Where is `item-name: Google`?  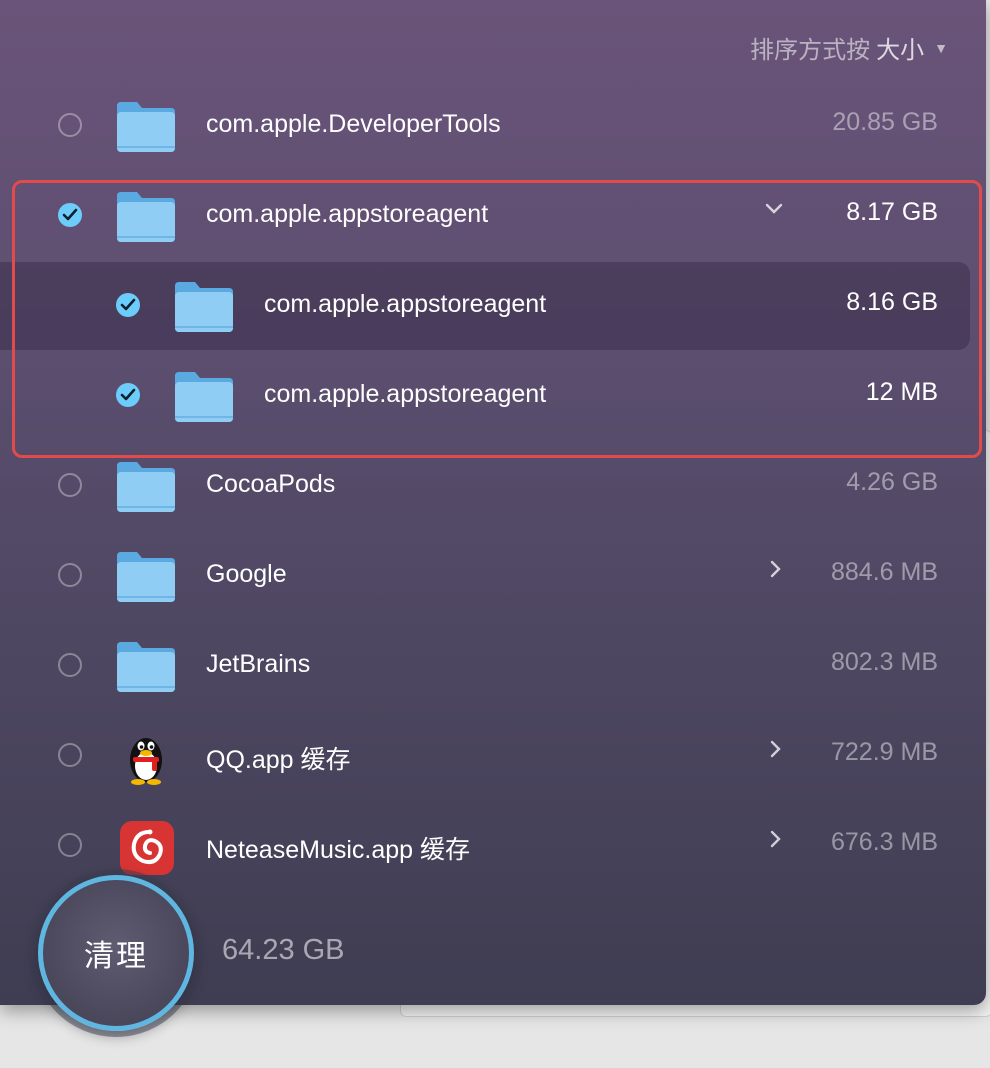
item-name: Google is located at coordinates (246, 574).